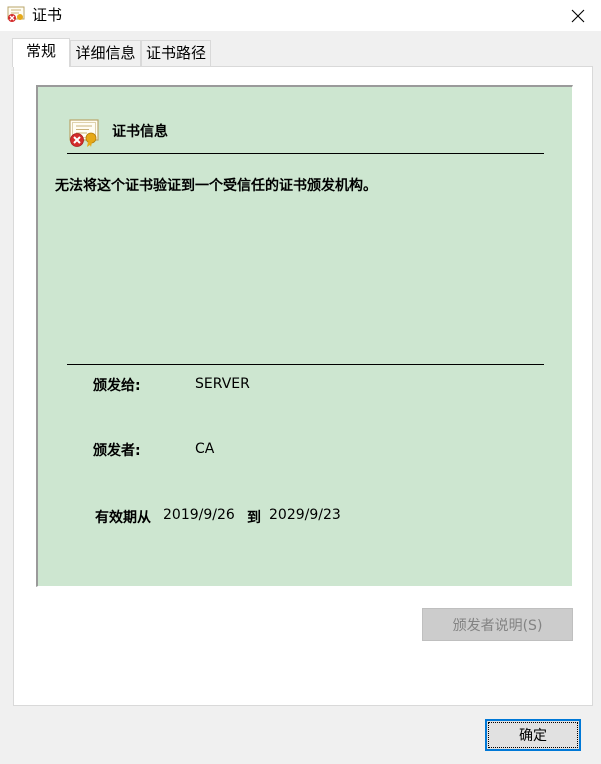 The height and width of the screenshot is (764, 601). I want to click on tab-details: 详细信息, so click(105, 53).